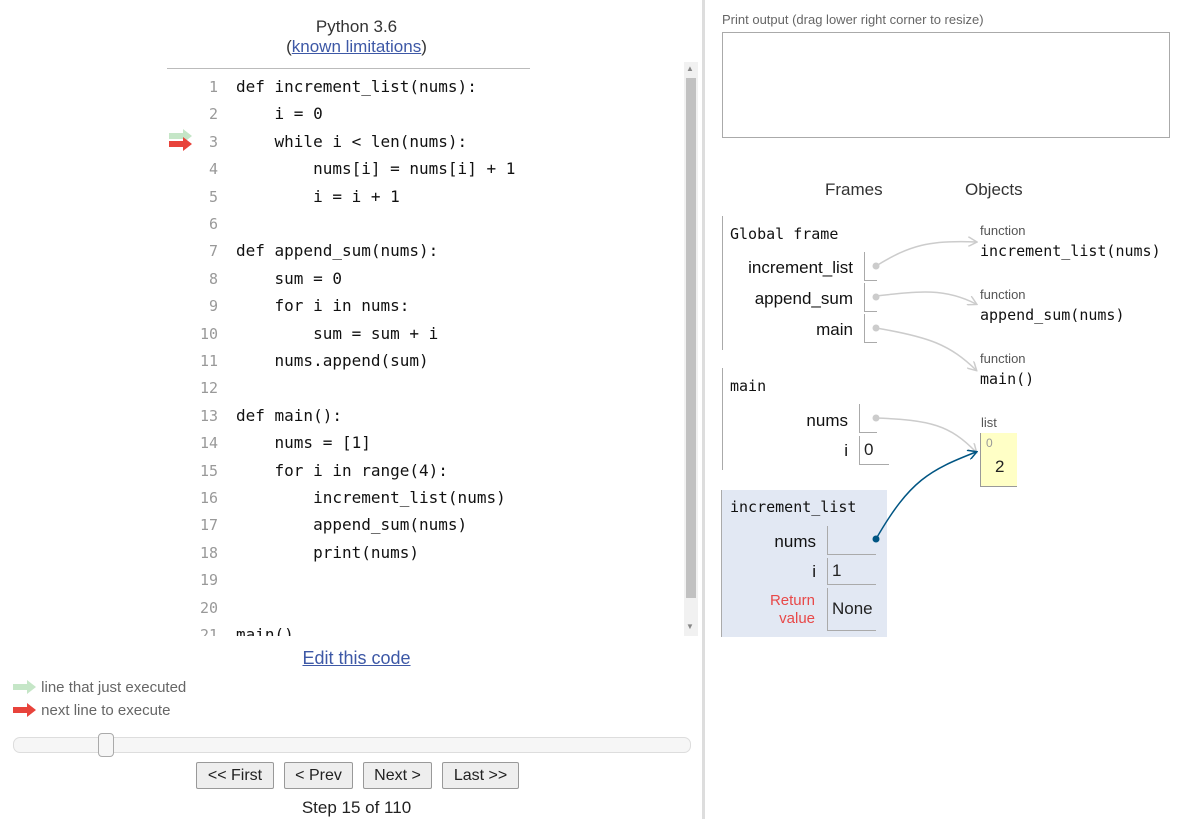 The image size is (1191, 819). I want to click on pointer-append-sum, so click(925, 297).